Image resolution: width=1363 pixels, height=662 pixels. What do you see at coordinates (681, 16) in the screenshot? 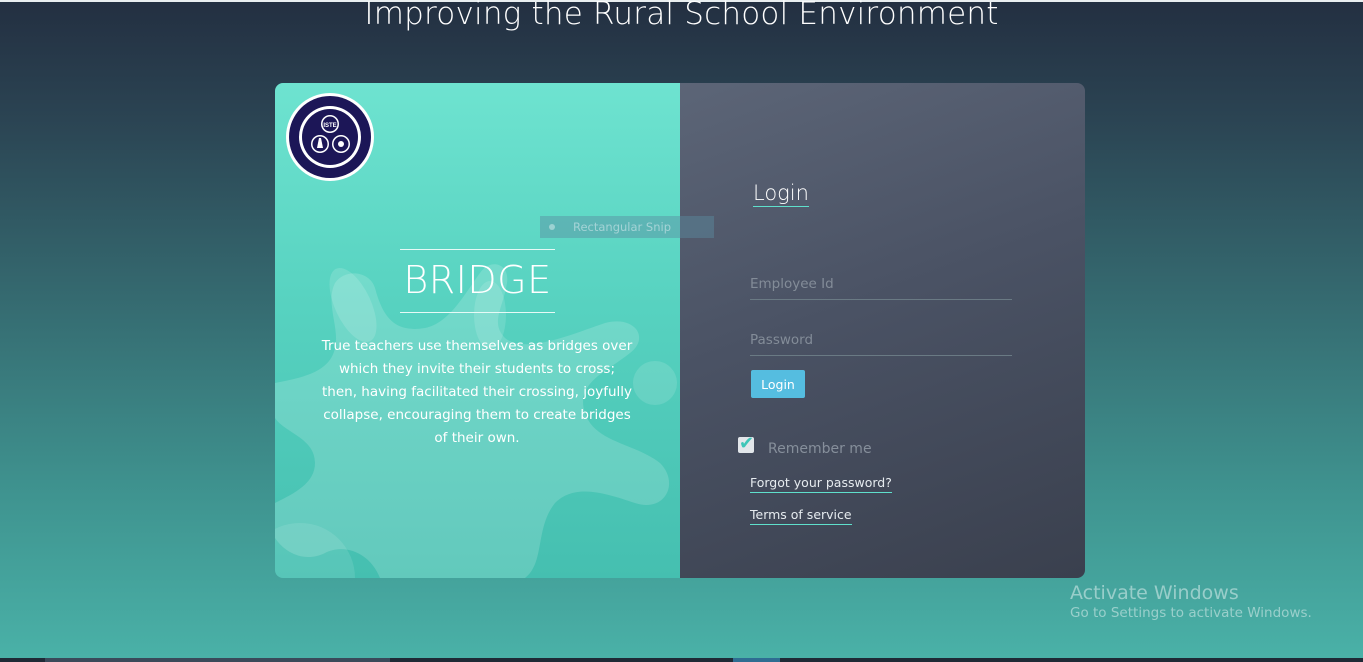
I see `page-headline: Improving the Rural School Environment` at bounding box center [681, 16].